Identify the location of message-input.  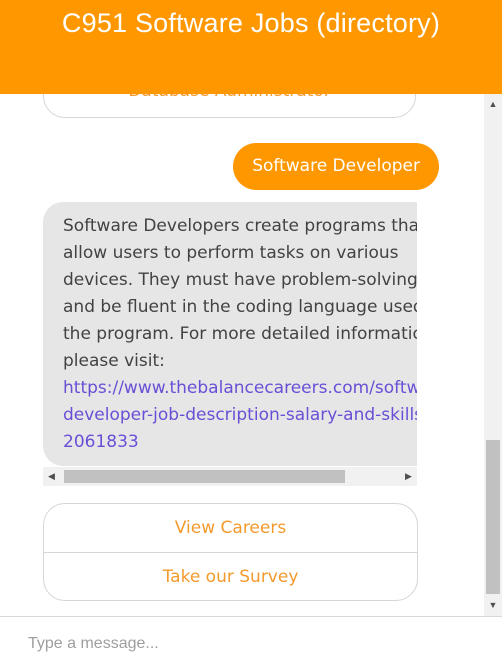
(253, 644).